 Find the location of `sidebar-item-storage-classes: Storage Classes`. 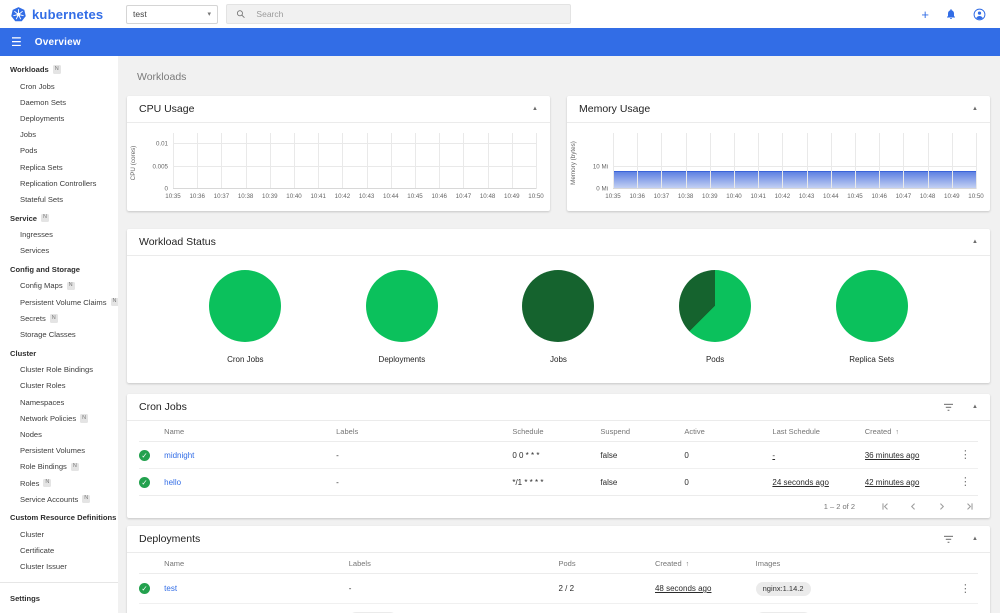

sidebar-item-storage-classes: Storage Classes is located at coordinates (59, 334).